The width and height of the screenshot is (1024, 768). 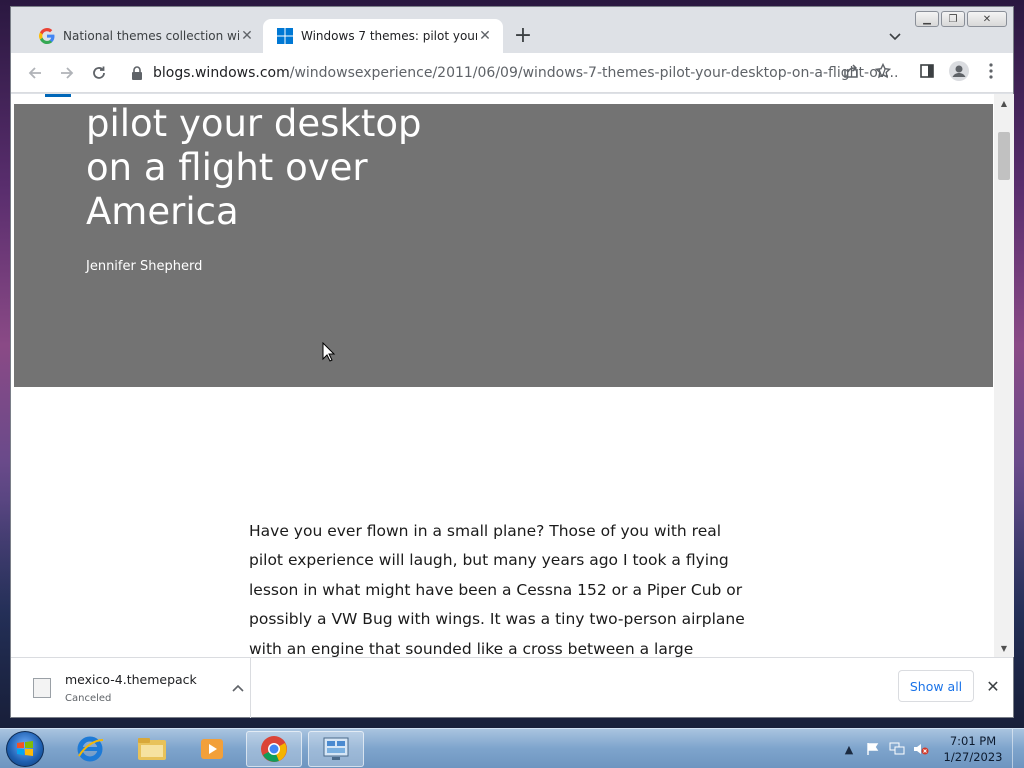 What do you see at coordinates (921, 749) in the screenshot?
I see `volume-muted-icon` at bounding box center [921, 749].